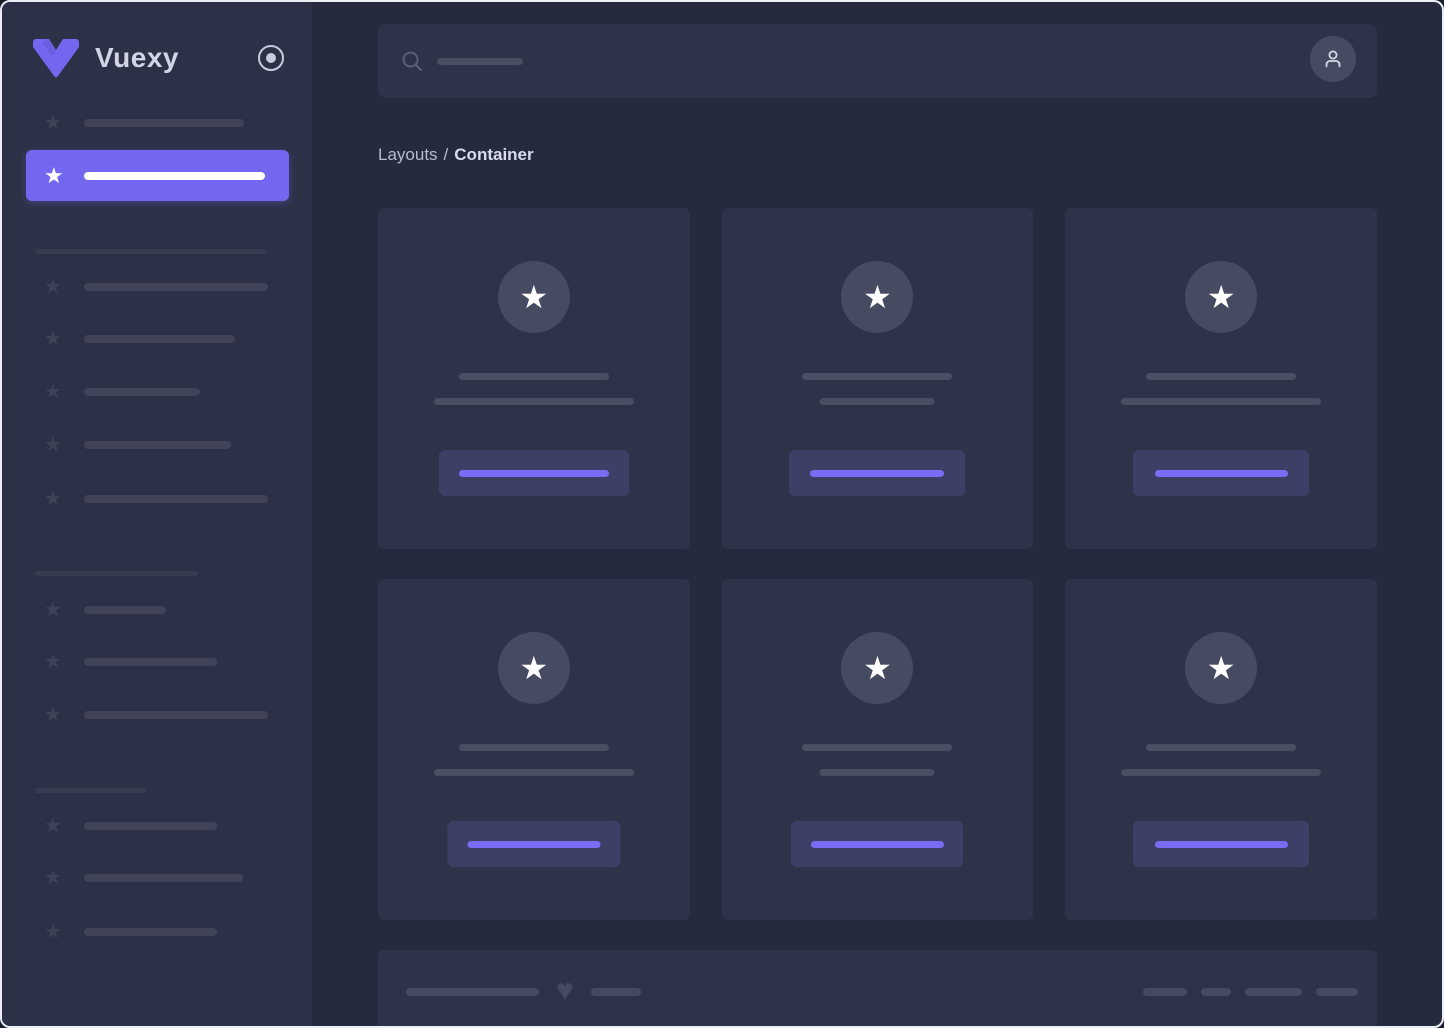 The width and height of the screenshot is (1444, 1028). What do you see at coordinates (877, 988) in the screenshot?
I see `footer-bar: ♥` at bounding box center [877, 988].